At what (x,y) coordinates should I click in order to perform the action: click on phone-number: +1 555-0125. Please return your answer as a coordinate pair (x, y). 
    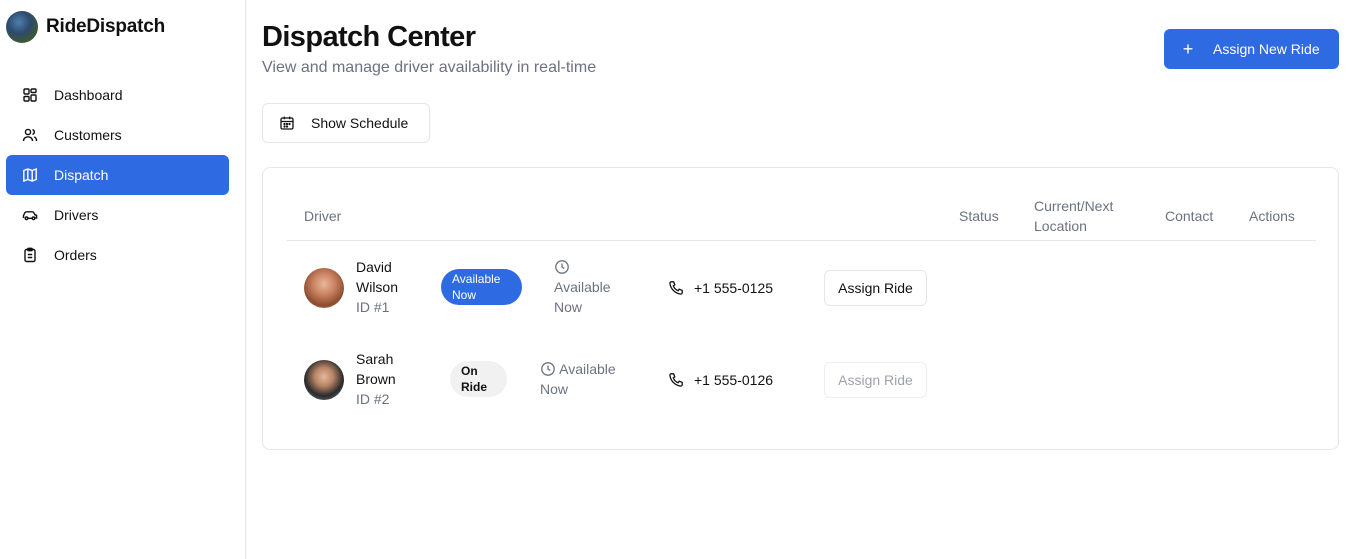
    Looking at the image, I should click on (733, 288).